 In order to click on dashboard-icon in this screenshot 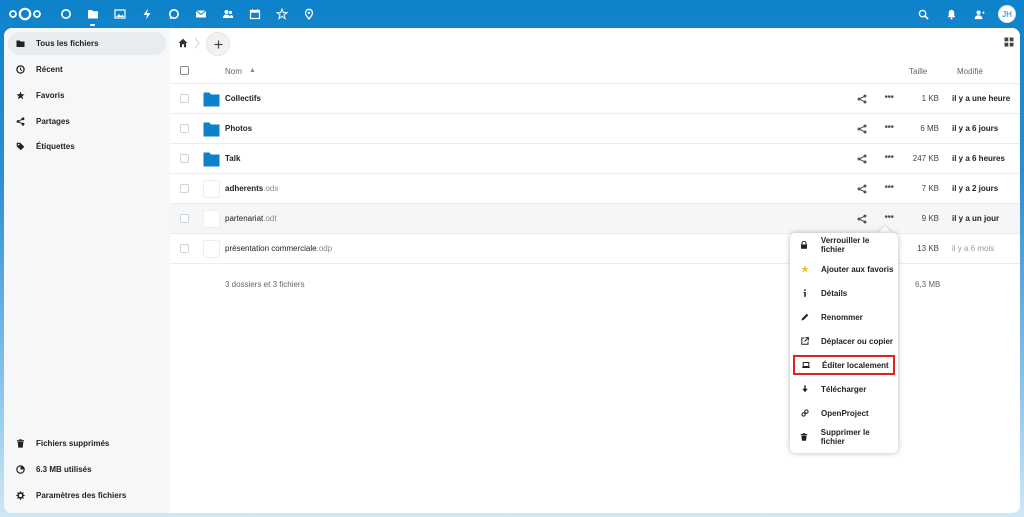, I will do `click(65, 14)`.